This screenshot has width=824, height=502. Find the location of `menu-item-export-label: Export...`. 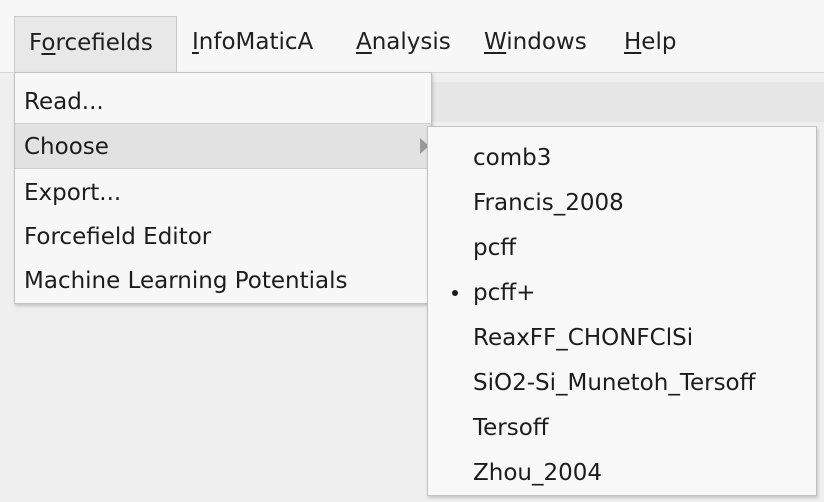

menu-item-export-label: Export... is located at coordinates (73, 193).